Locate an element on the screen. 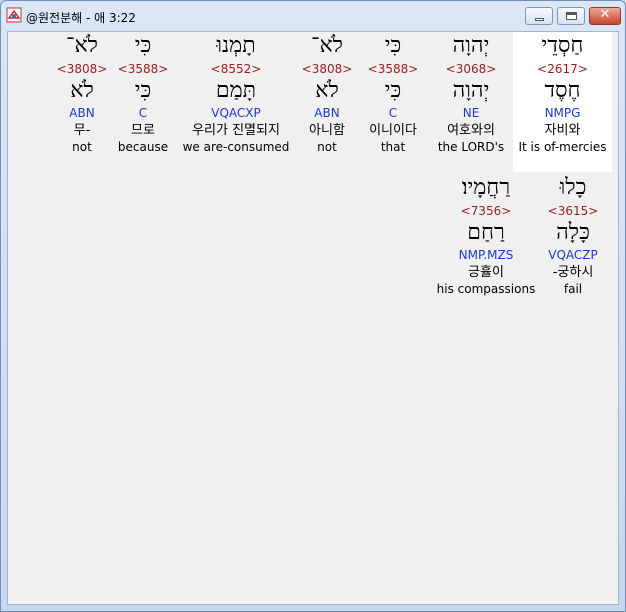 Image resolution: width=626 pixels, height=612 pixels. lemma: כָּלָה is located at coordinates (573, 232).